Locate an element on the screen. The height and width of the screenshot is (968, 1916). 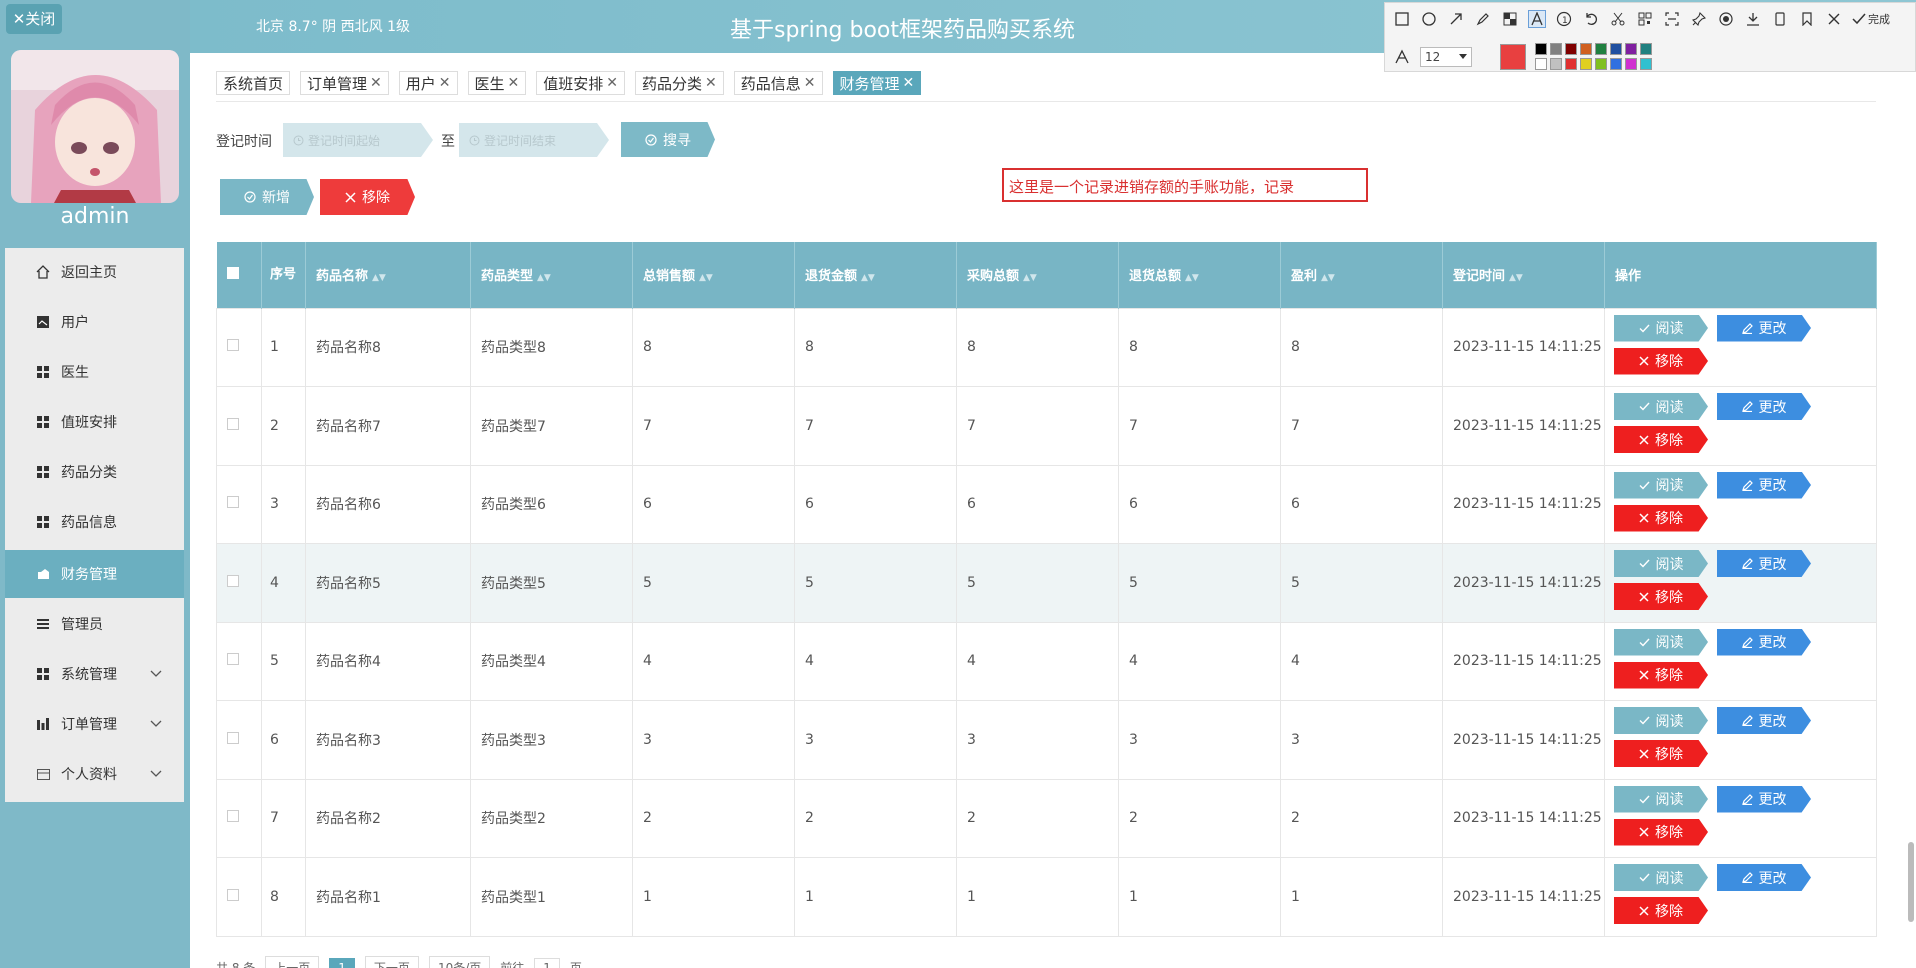
next-page-button: 下一页 is located at coordinates (391, 962).